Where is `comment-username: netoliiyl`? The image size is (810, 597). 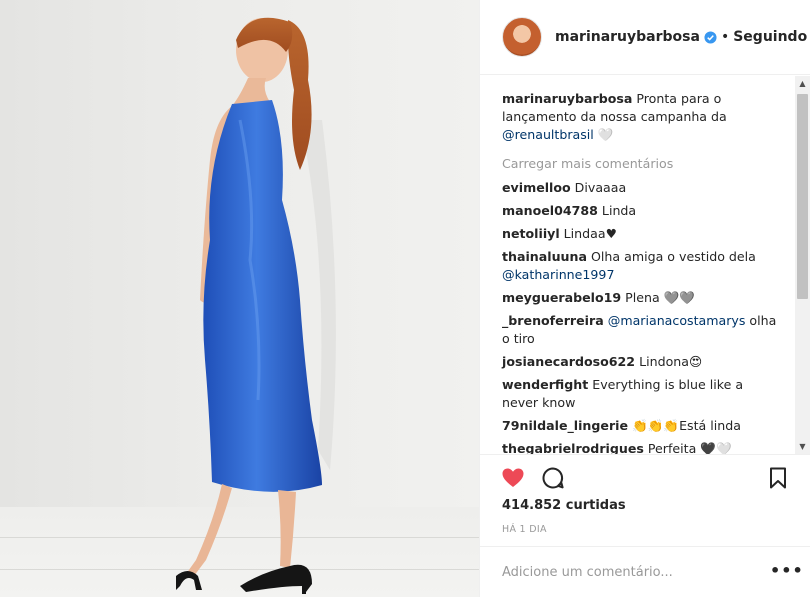
comment-username: netoliiyl is located at coordinates (531, 233).